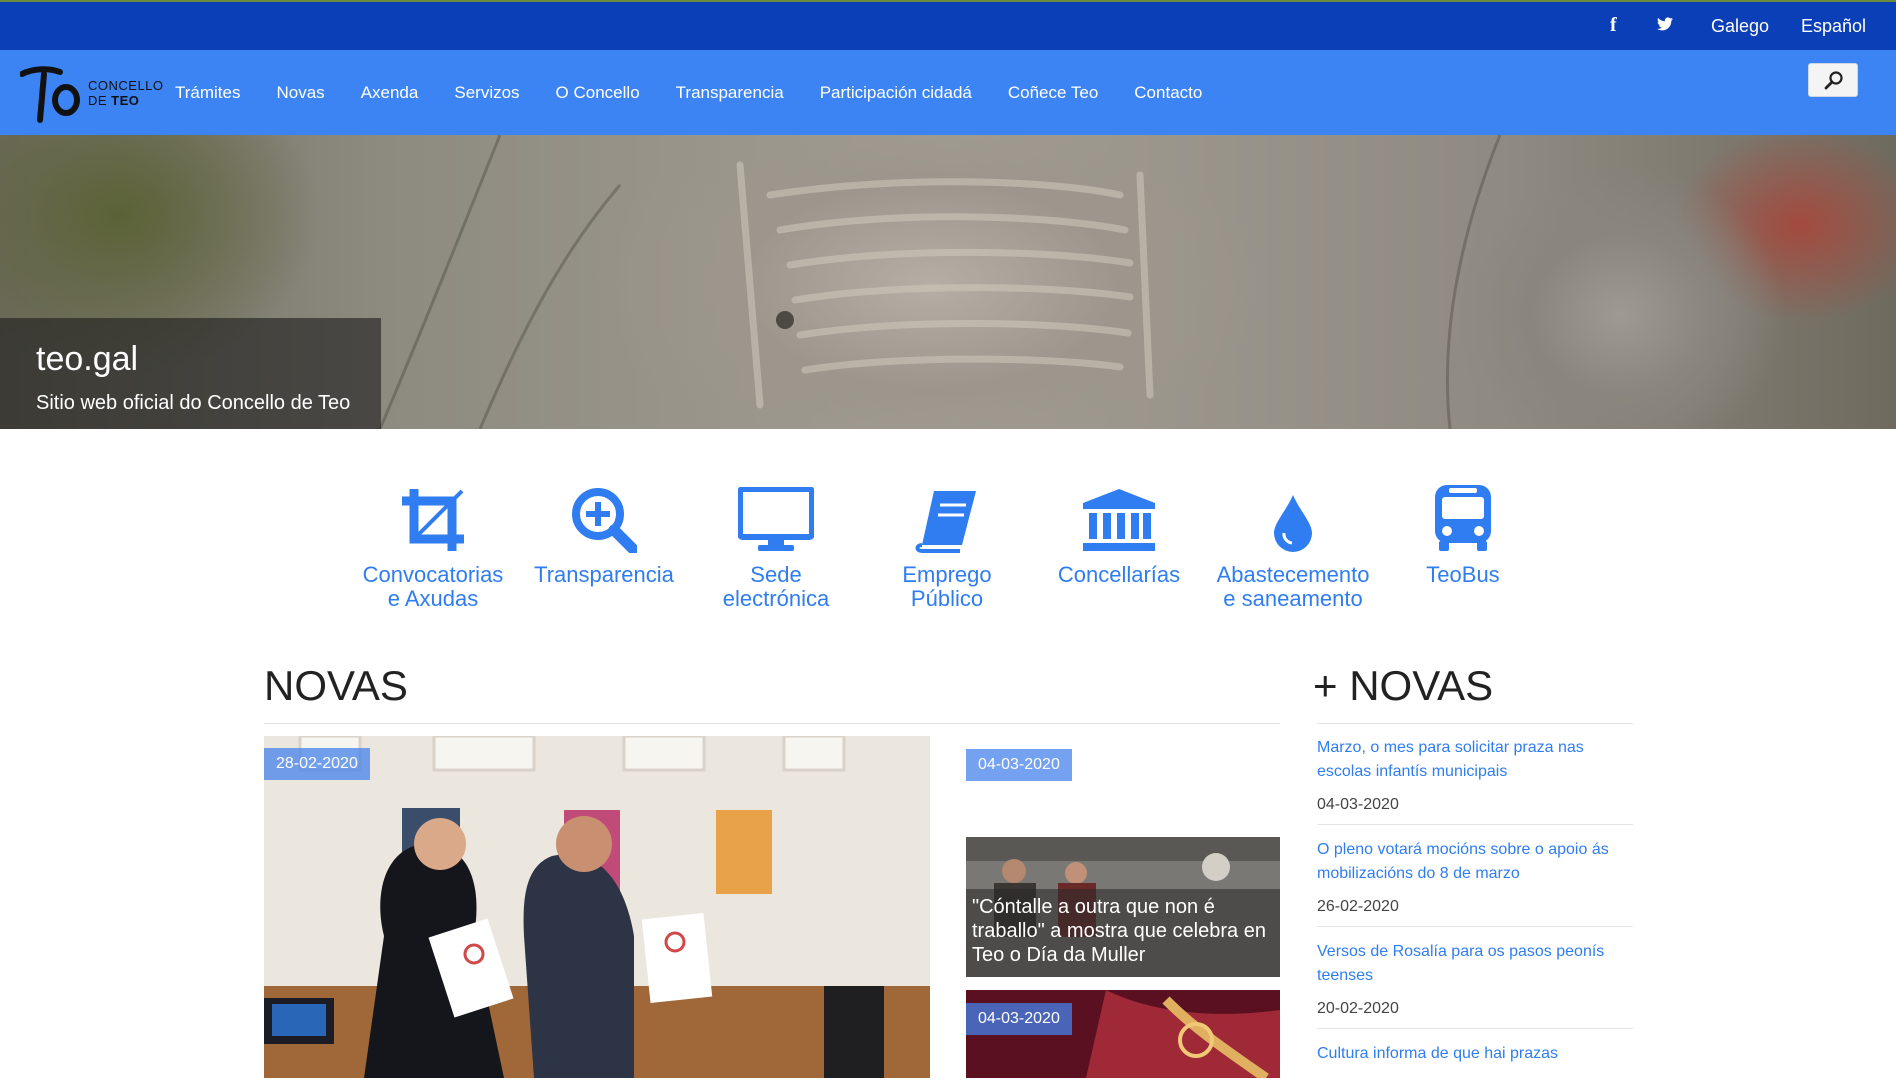  I want to click on quick-link-label: Transparencia, so click(604, 574).